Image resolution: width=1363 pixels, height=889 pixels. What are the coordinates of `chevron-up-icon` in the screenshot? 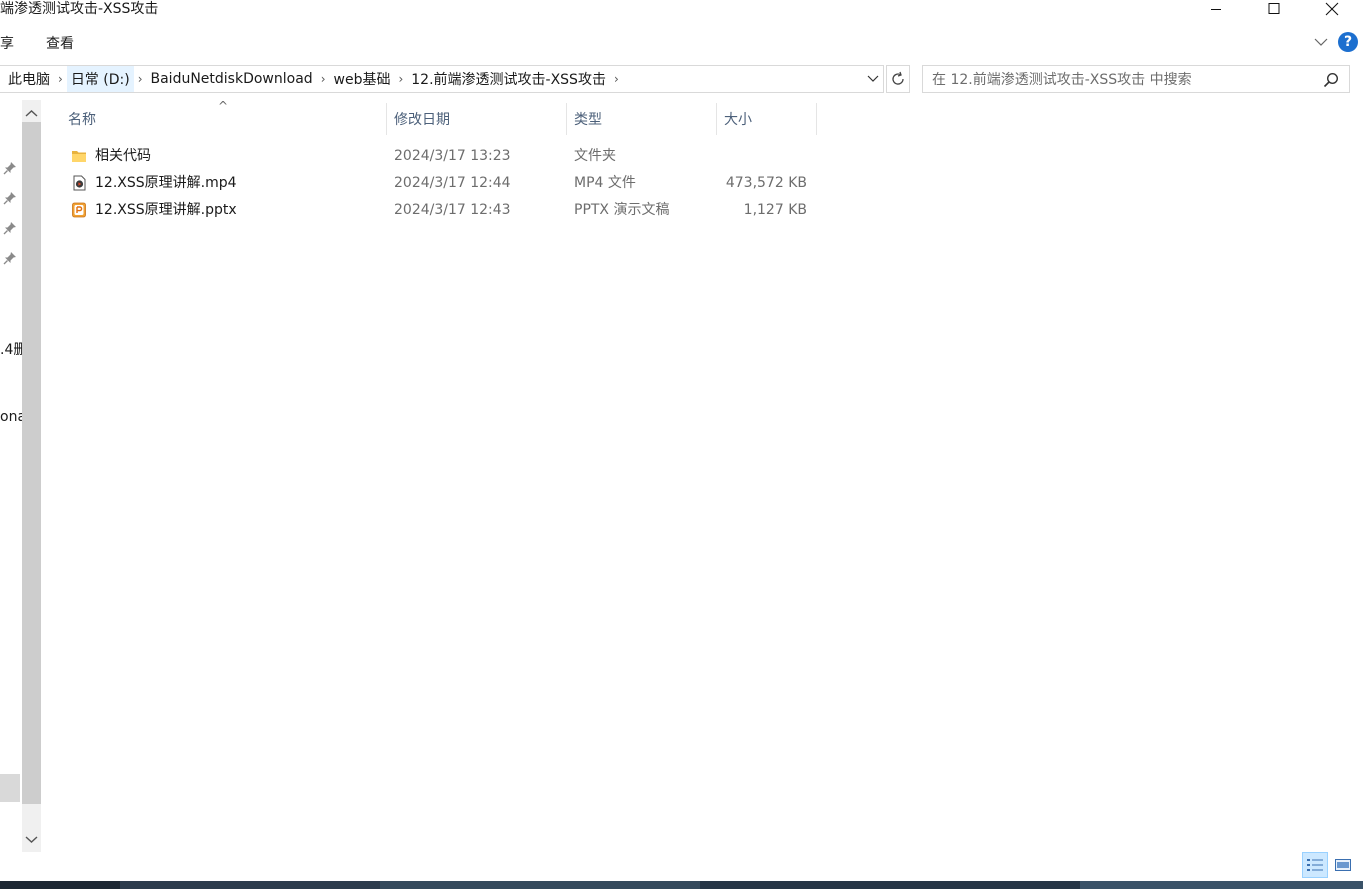 It's located at (31, 113).